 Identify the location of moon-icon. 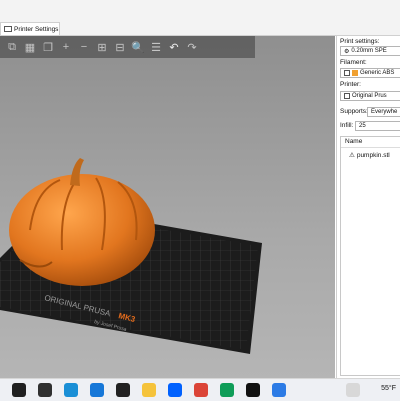
(353, 390).